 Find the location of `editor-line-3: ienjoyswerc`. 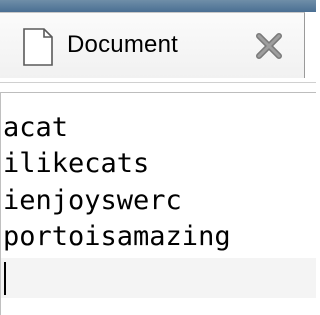

editor-line-3: ienjoyswerc is located at coordinates (92, 200).